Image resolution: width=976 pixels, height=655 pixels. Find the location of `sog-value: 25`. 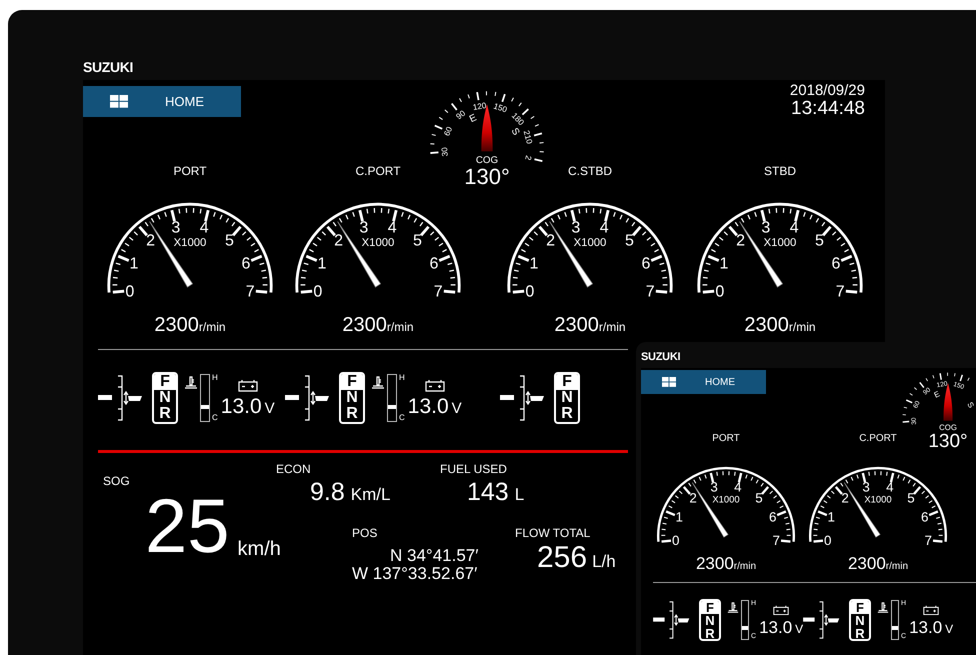

sog-value: 25 is located at coordinates (187, 526).